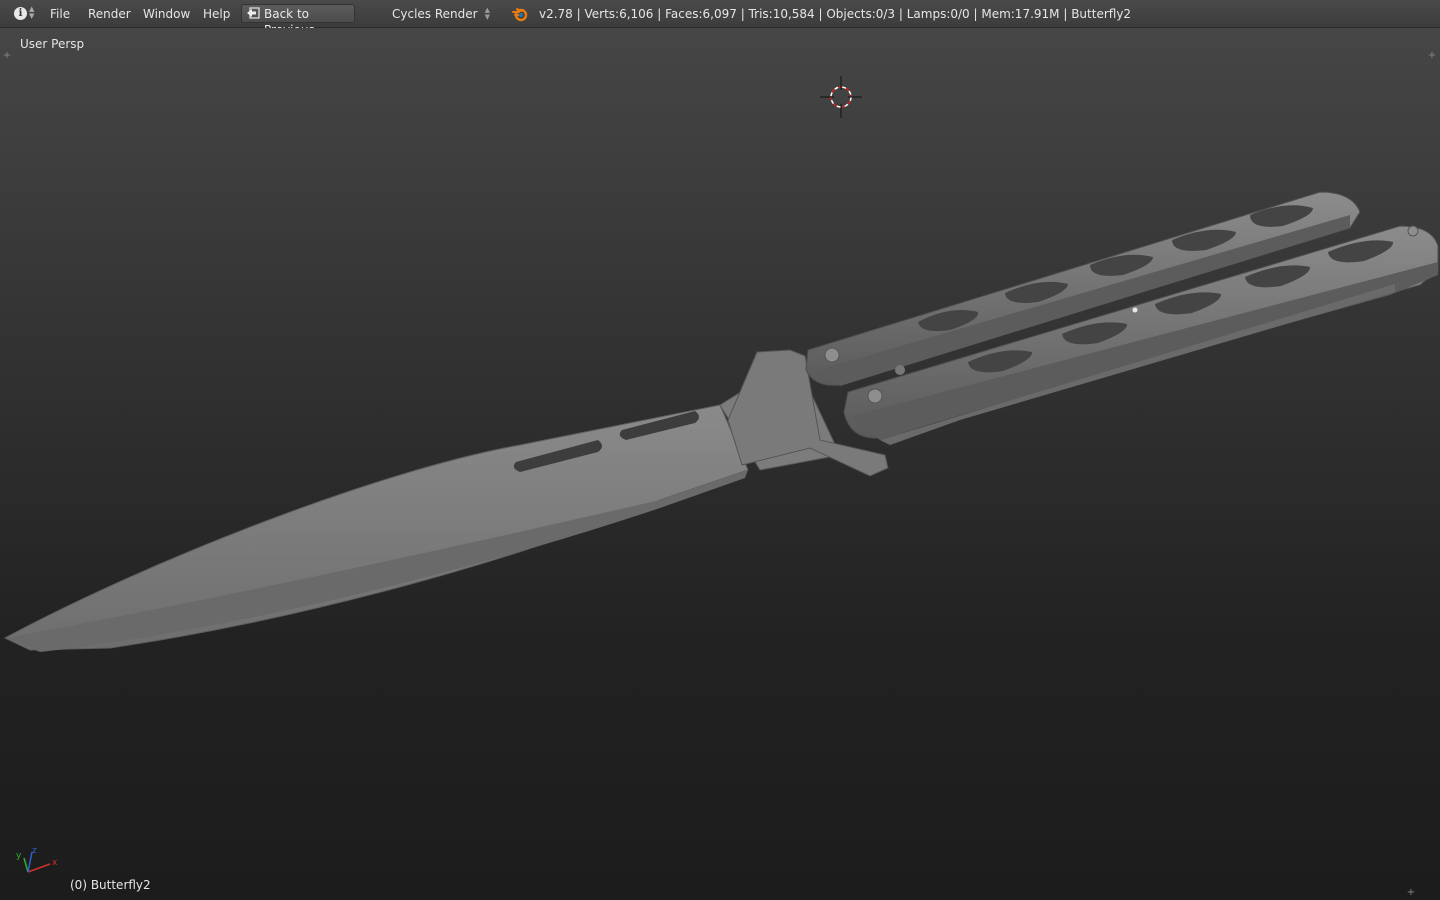  Describe the element at coordinates (34, 851) in the screenshot. I see `axis-z-label: z` at that location.